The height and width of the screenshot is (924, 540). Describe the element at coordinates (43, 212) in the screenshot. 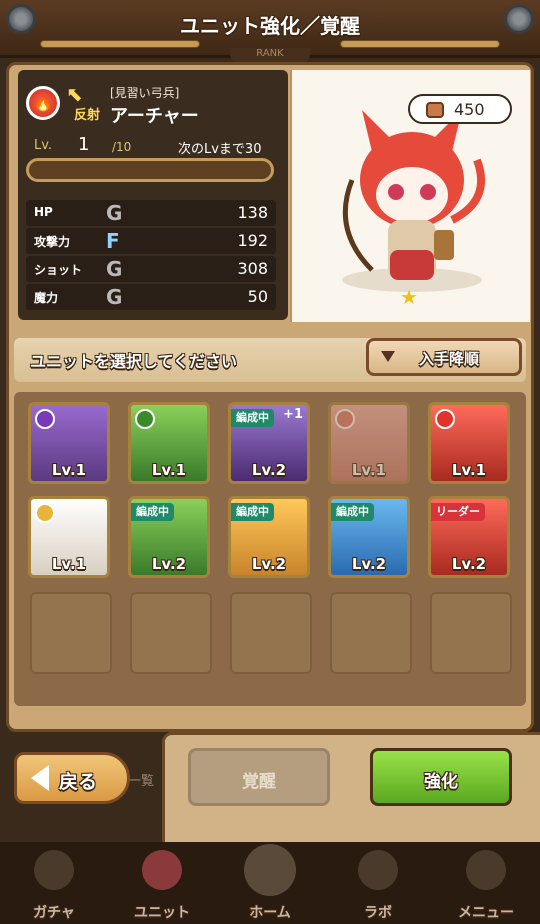

I see `stat-label: HP` at that location.